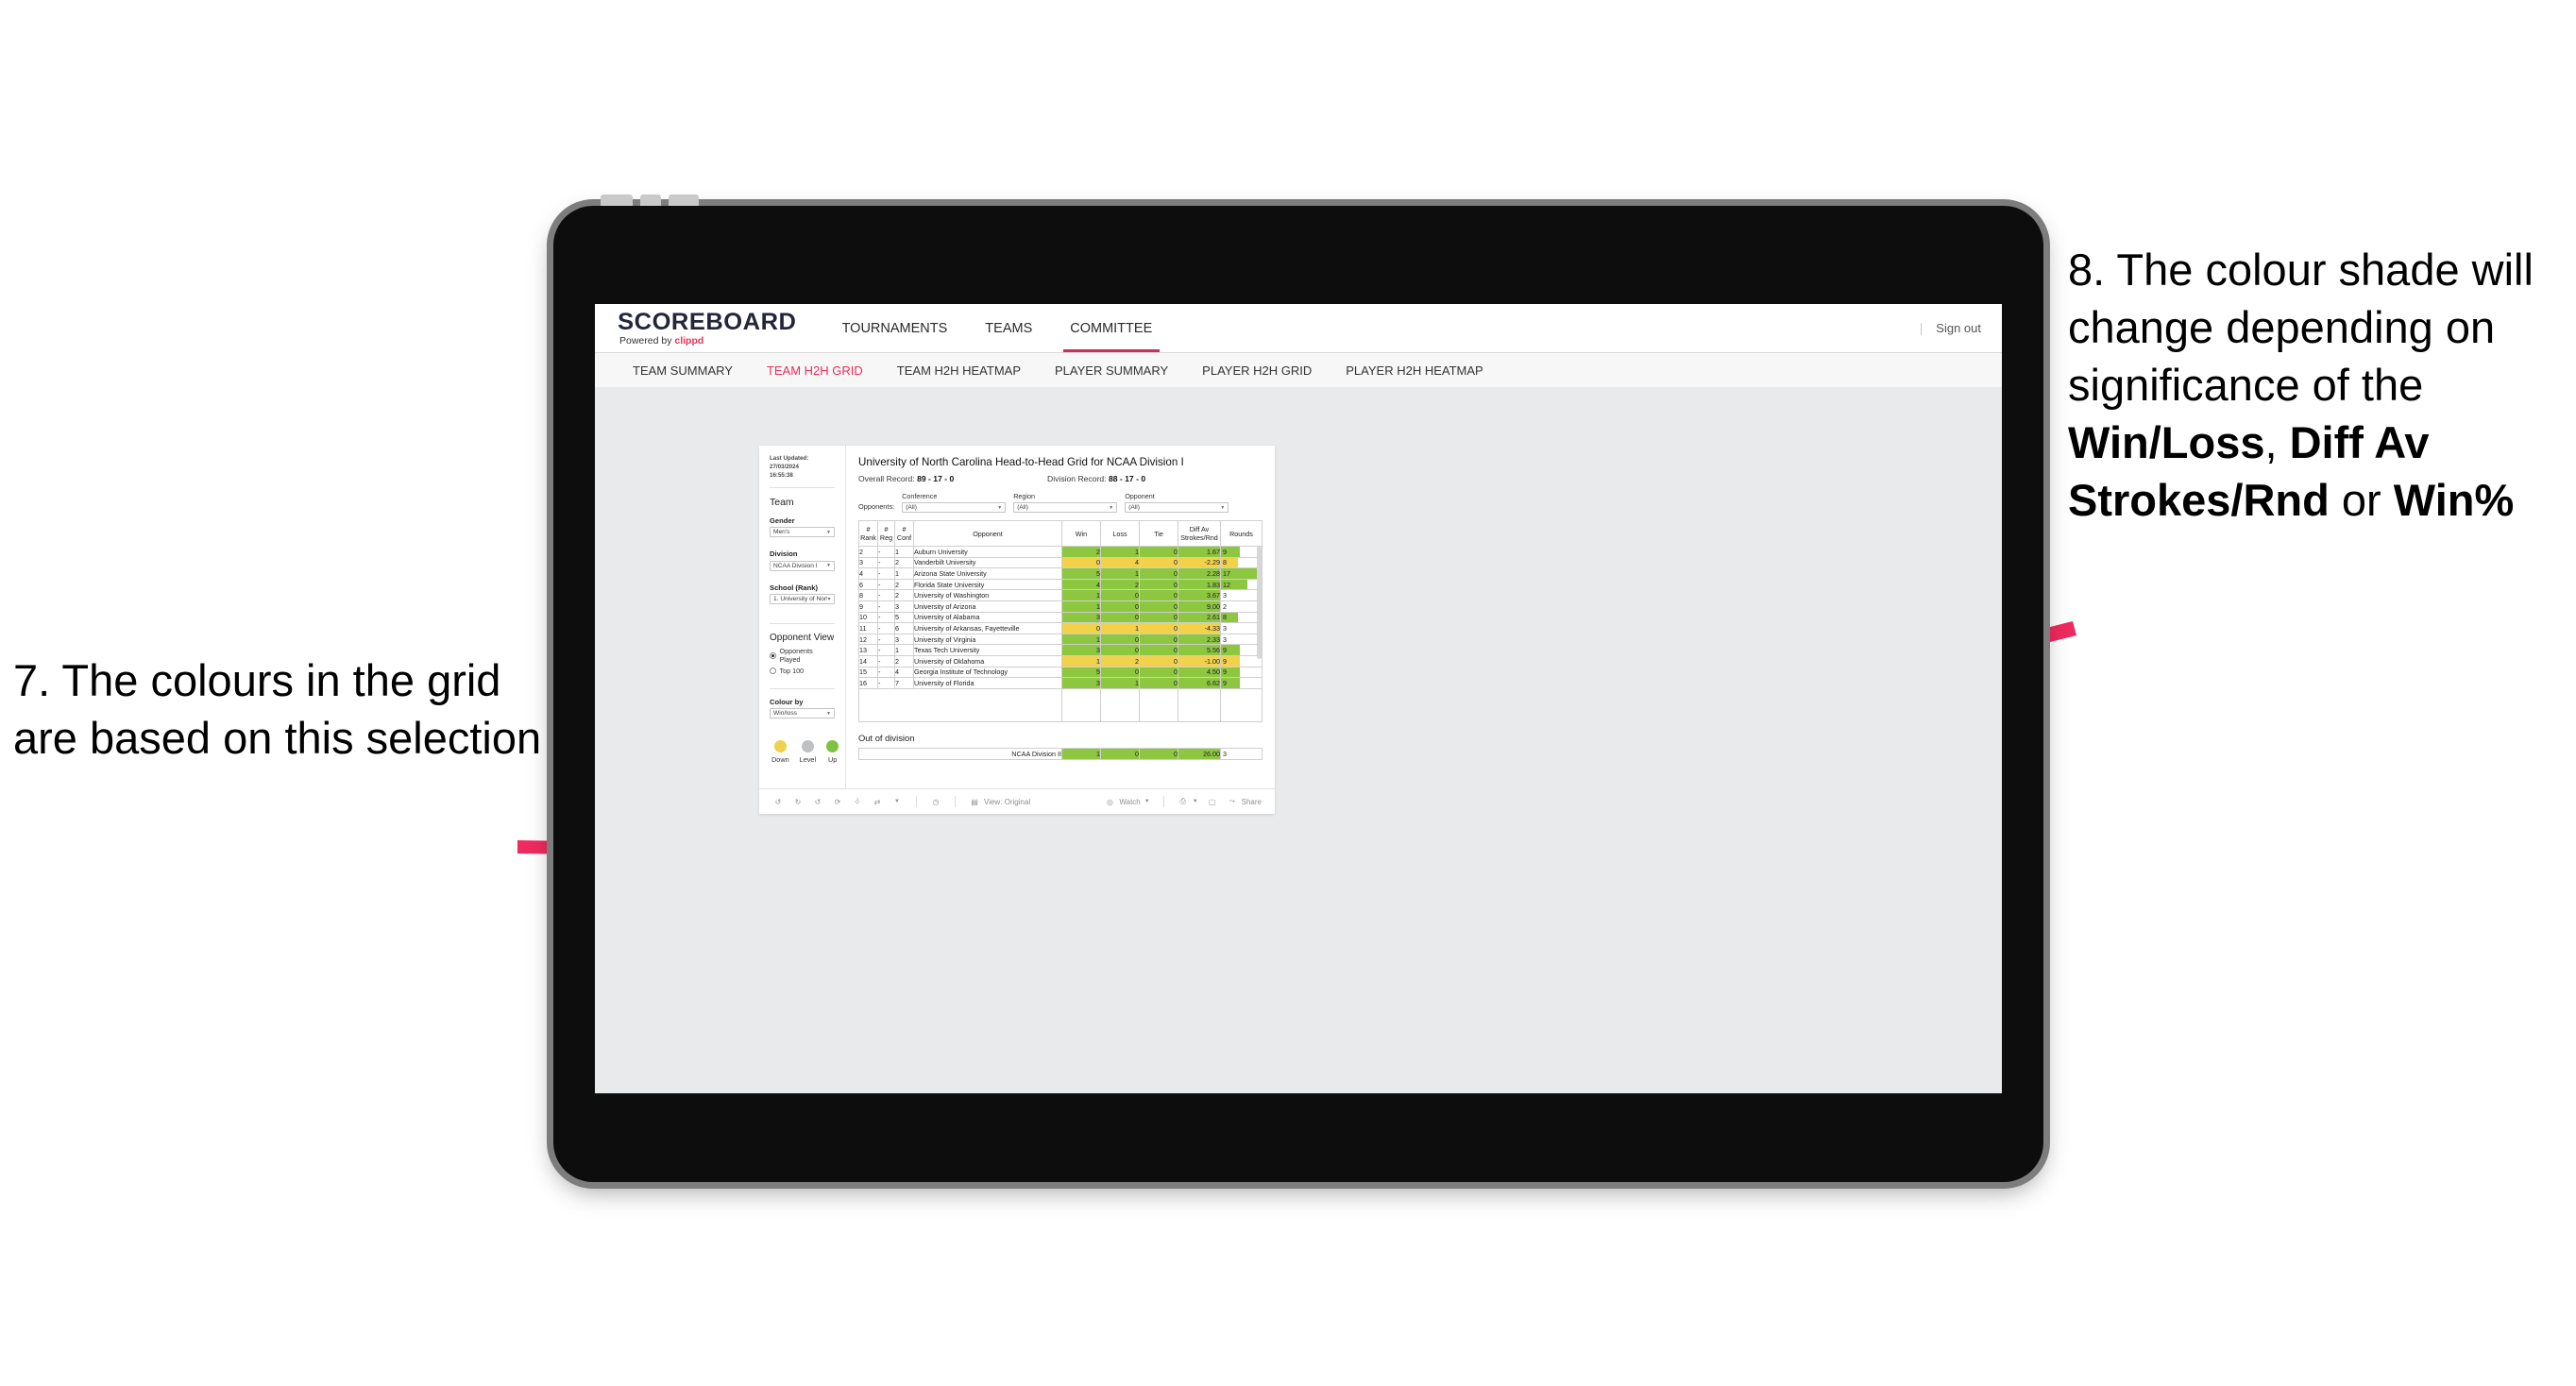  I want to click on col-win: Win, so click(1081, 533).